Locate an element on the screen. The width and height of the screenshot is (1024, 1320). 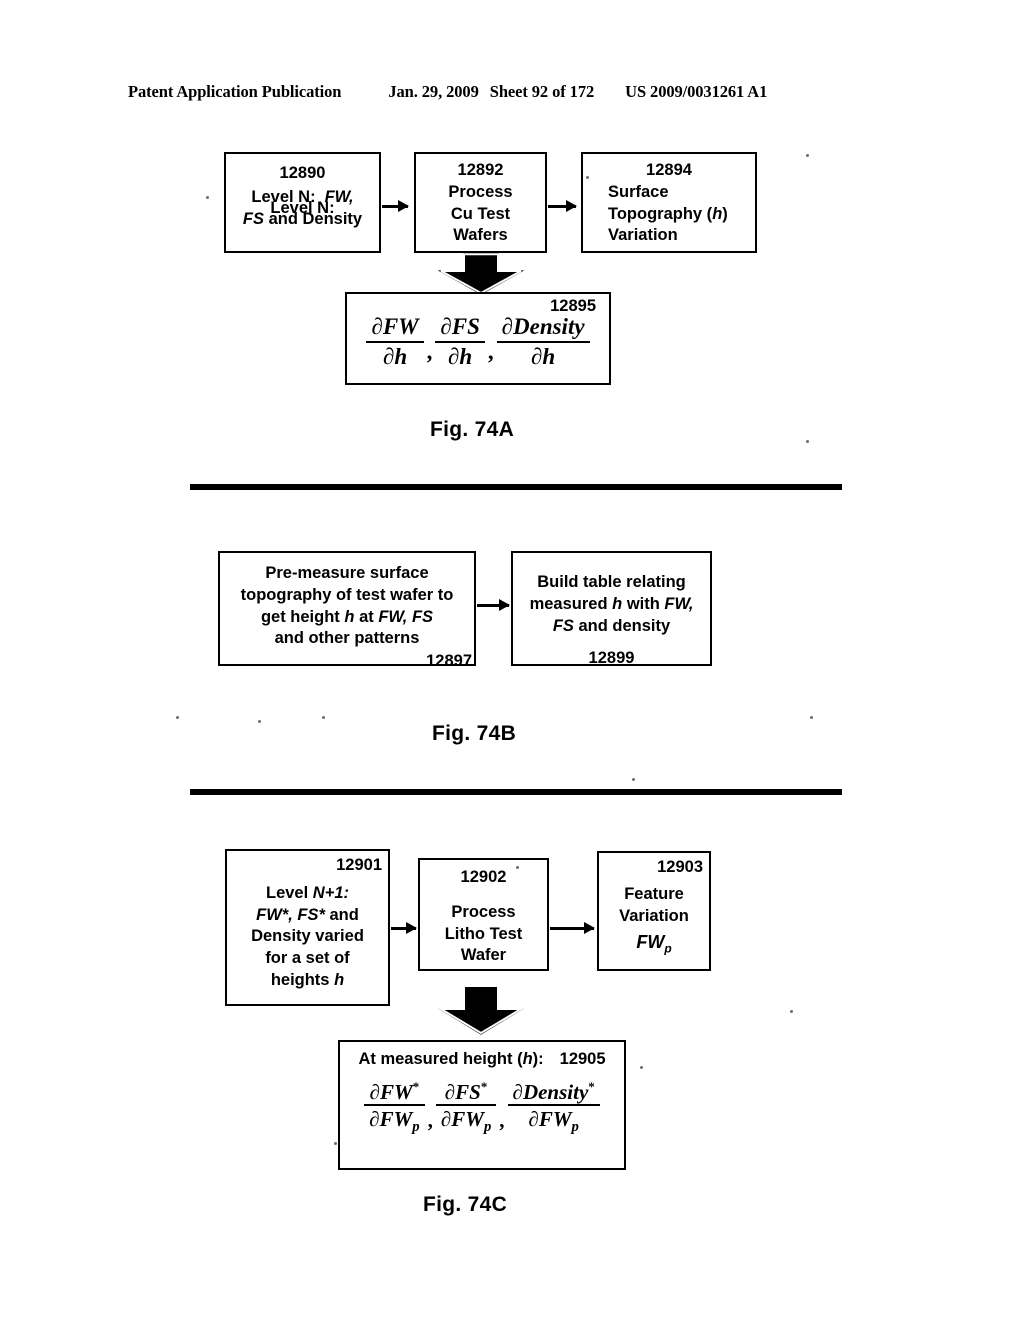
box-12899-line2: measured h with FW, is located at coordinates (611, 603).